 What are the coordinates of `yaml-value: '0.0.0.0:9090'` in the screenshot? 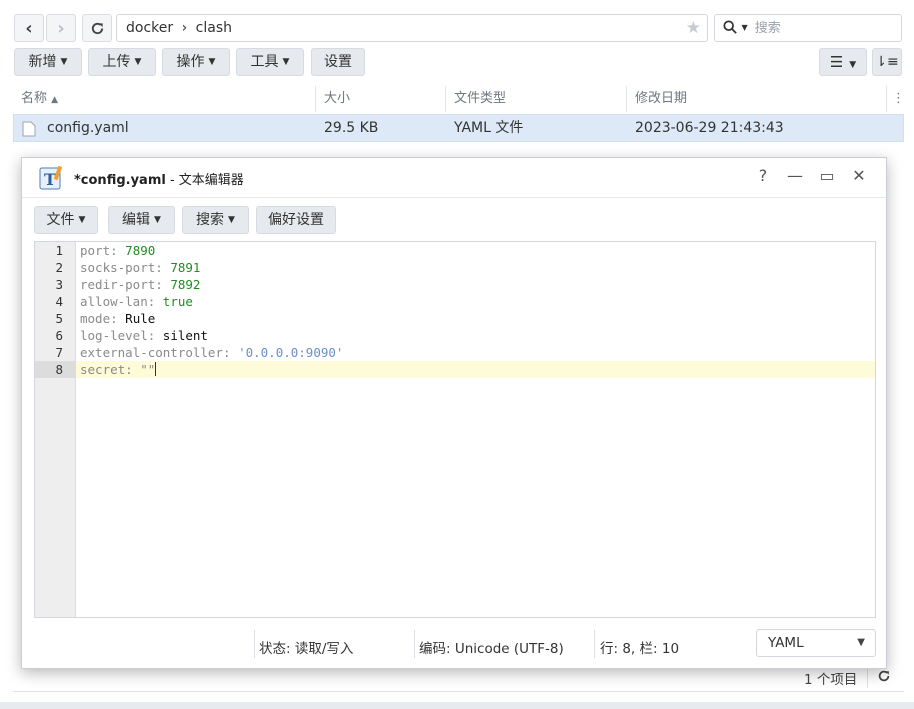 It's located at (291, 352).